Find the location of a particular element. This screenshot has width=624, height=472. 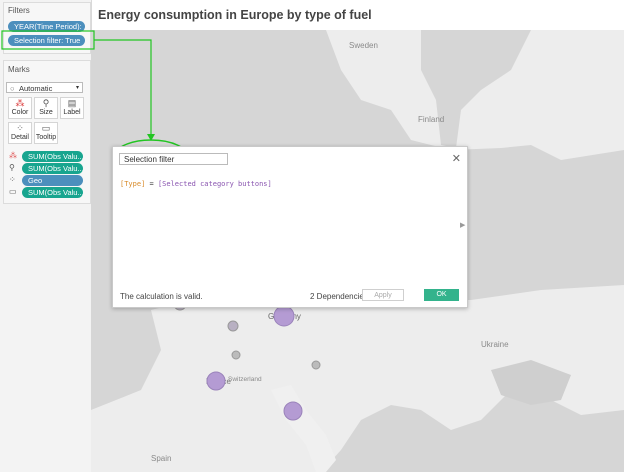

formula-operator: = is located at coordinates (151, 184).